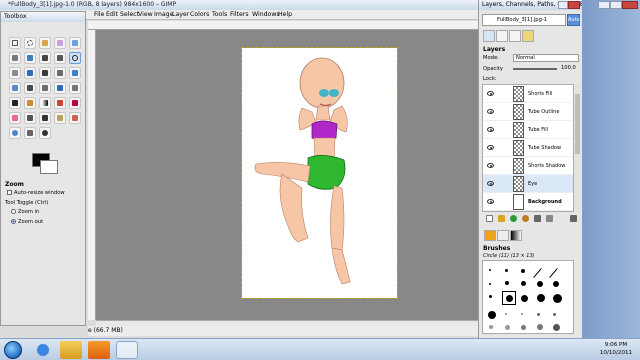 Image resolution: width=640 pixels, height=360 pixels. I want to click on gradient-tab-icon, so click(516, 235).